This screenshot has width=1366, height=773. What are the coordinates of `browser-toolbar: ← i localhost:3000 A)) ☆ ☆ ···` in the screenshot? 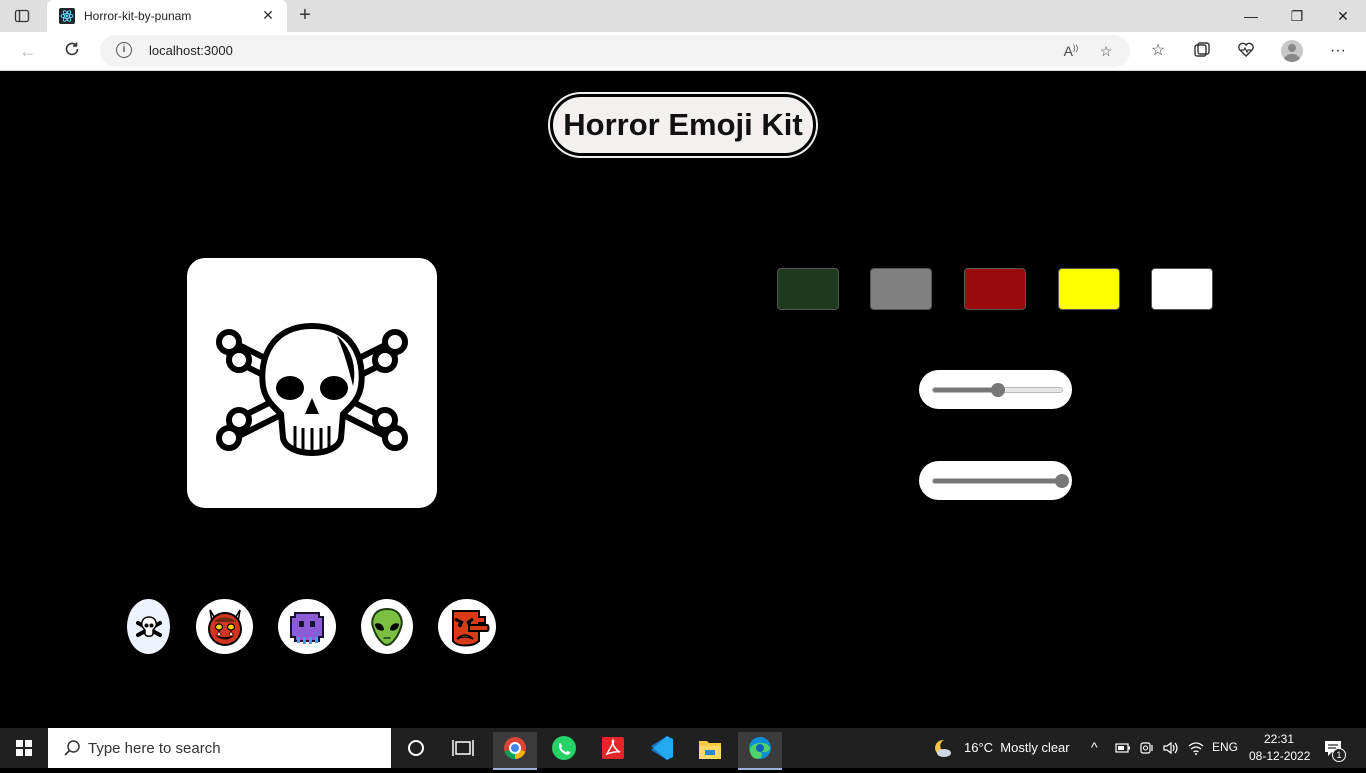 It's located at (683, 51).